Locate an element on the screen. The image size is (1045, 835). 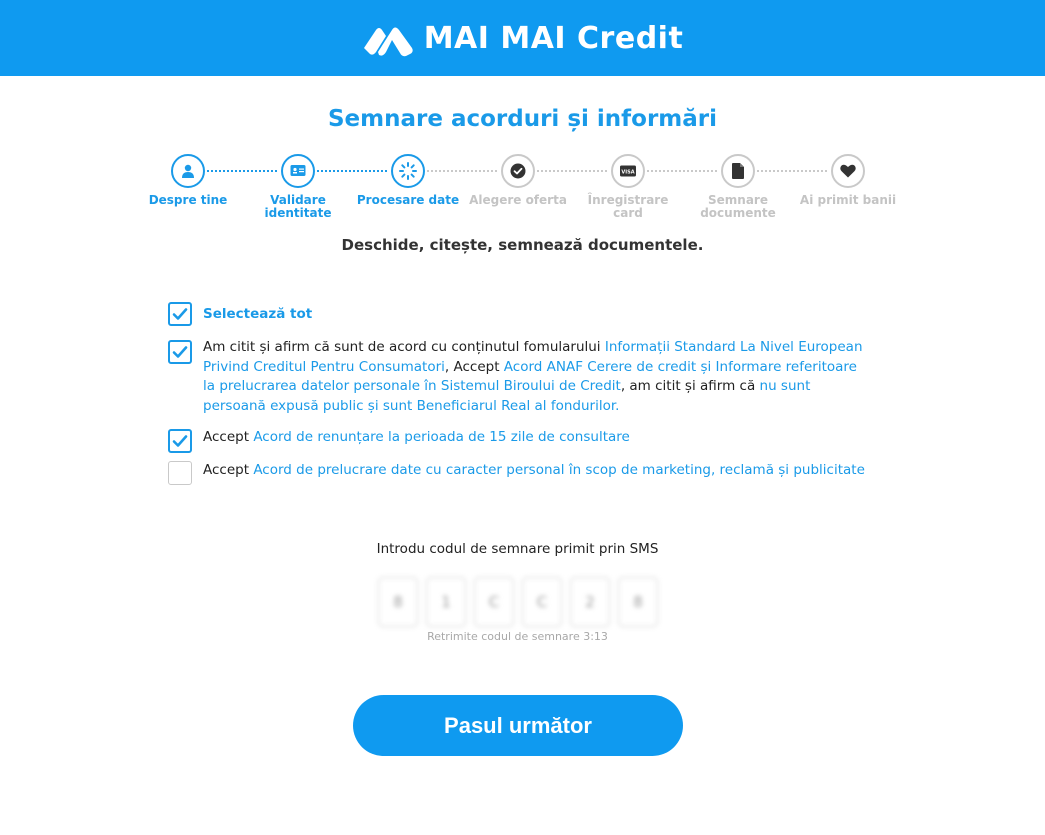
sms-code-digit: 2 is located at coordinates (590, 602).